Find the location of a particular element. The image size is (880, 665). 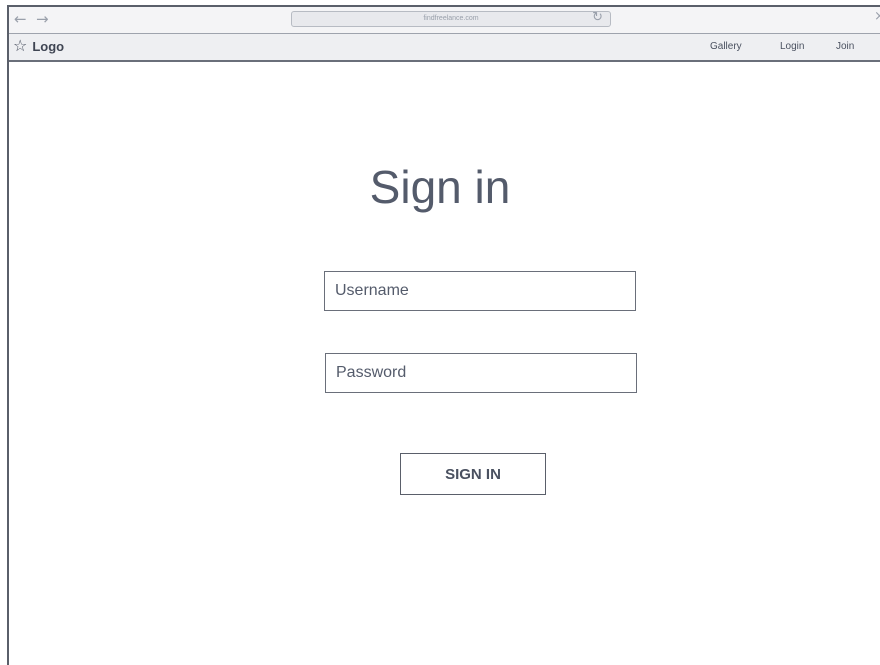

nav-link-join: Join is located at coordinates (845, 46).